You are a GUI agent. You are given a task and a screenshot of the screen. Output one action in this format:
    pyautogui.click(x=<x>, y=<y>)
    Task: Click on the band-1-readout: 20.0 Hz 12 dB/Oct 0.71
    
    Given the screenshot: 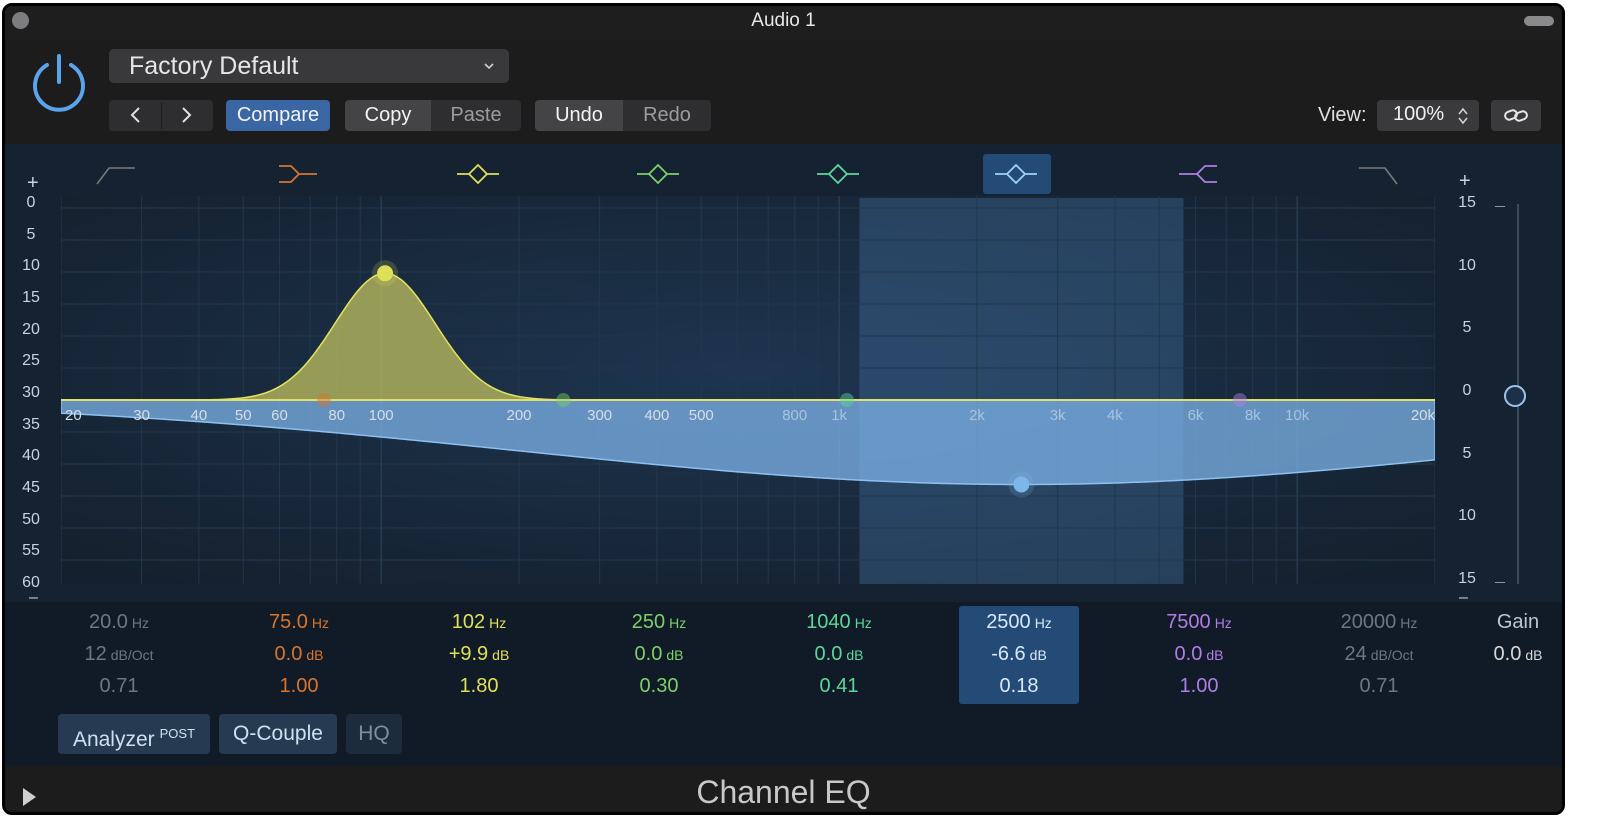 What is the action you would take?
    pyautogui.click(x=119, y=654)
    